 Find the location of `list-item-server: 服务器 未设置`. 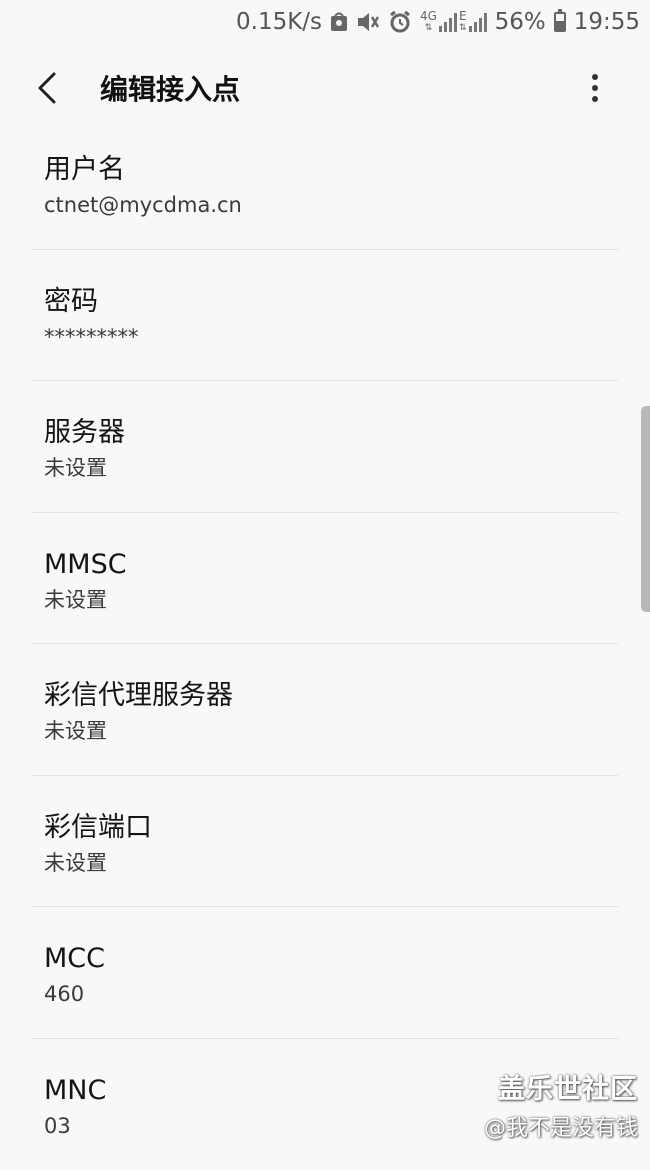

list-item-server: 服务器 未设置 is located at coordinates (325, 447).